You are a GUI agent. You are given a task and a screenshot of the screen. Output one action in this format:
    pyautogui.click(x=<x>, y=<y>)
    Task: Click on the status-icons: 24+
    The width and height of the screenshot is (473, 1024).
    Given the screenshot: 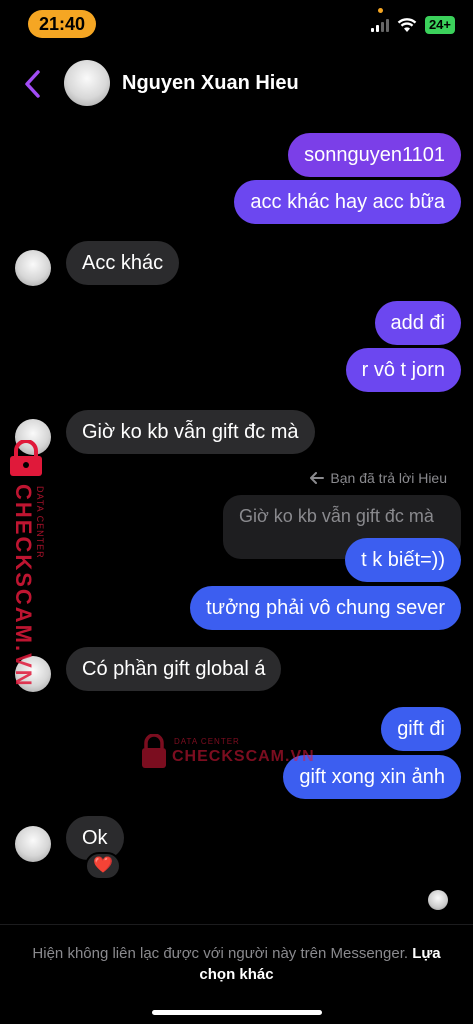 What is the action you would take?
    pyautogui.click(x=412, y=25)
    